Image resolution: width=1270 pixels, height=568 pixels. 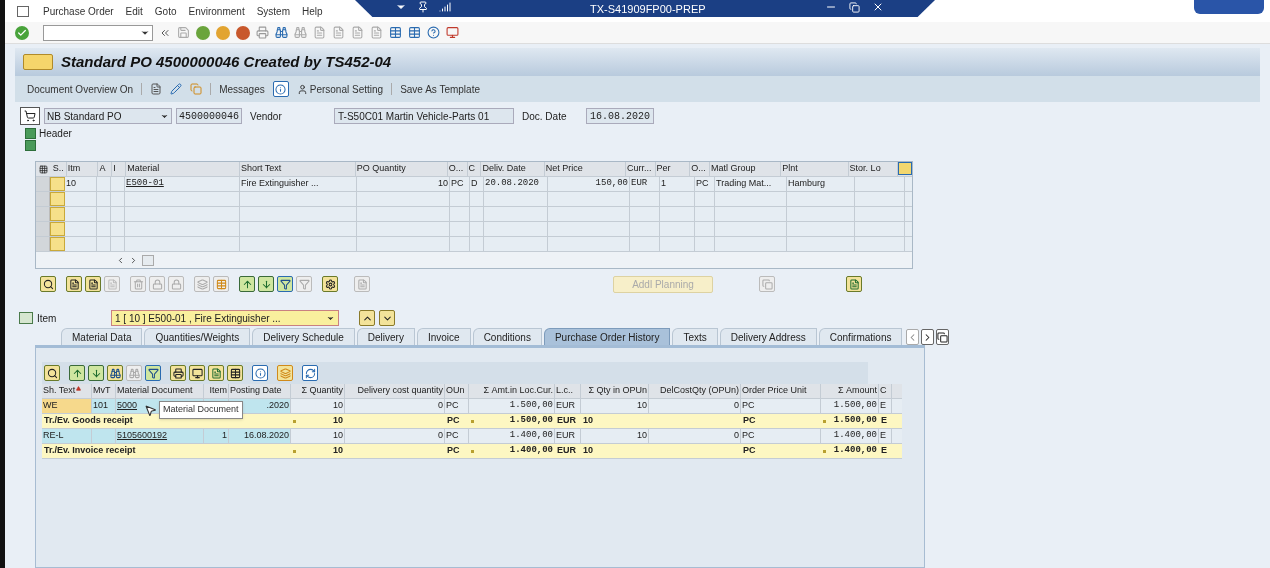 What do you see at coordinates (67, 436) in the screenshot?
I see `table-cell: RE-L` at bounding box center [67, 436].